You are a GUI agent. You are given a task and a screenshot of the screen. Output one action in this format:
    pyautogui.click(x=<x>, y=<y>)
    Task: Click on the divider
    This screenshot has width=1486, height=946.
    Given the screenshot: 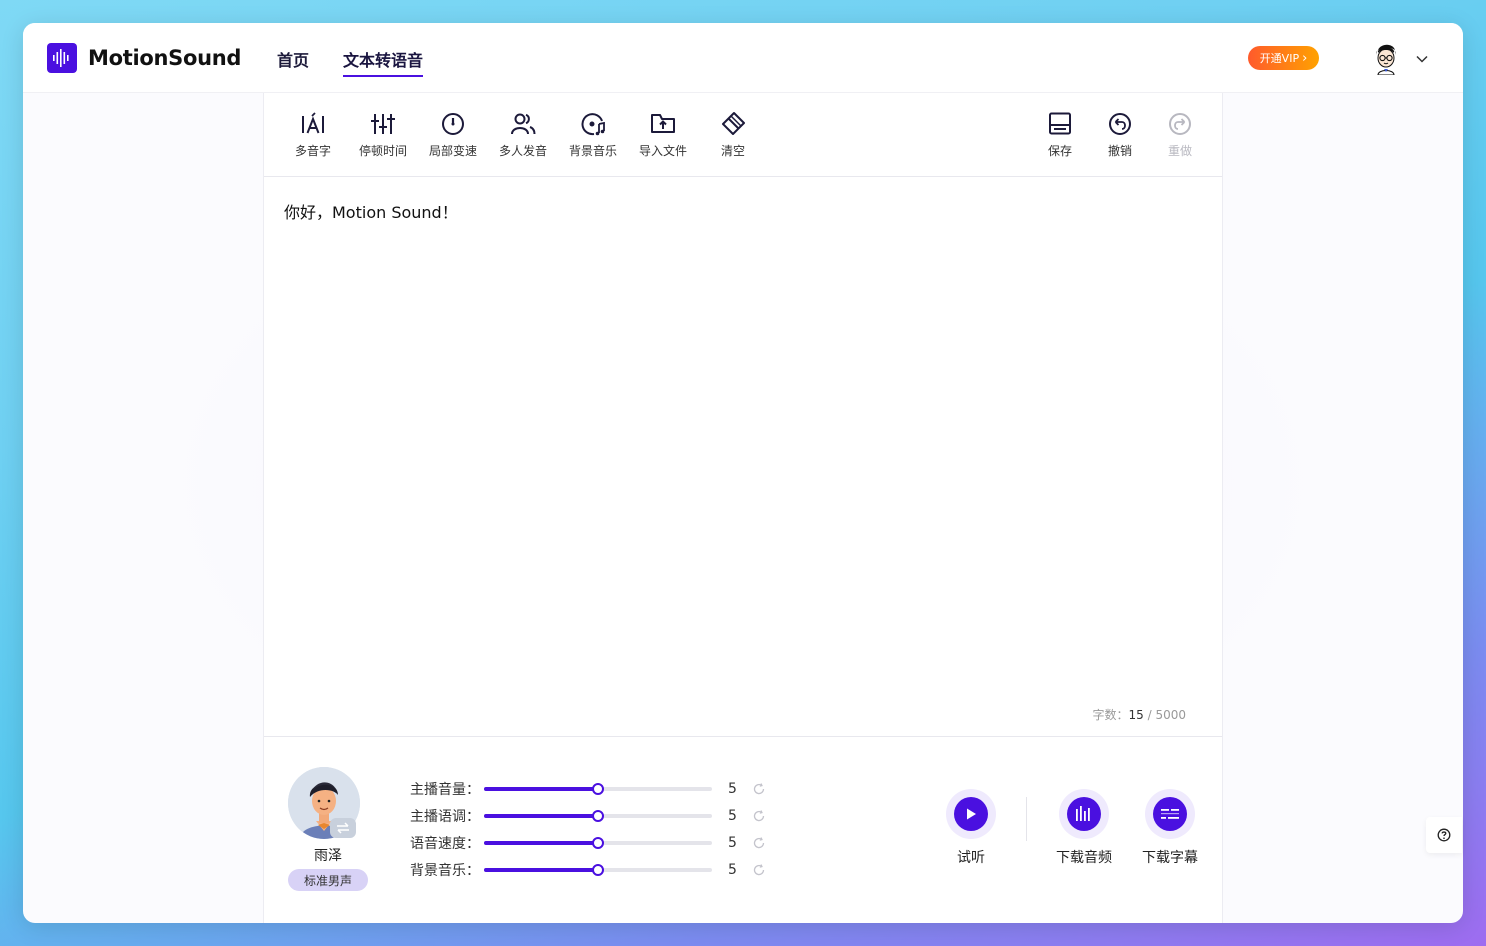 What is the action you would take?
    pyautogui.click(x=1026, y=819)
    